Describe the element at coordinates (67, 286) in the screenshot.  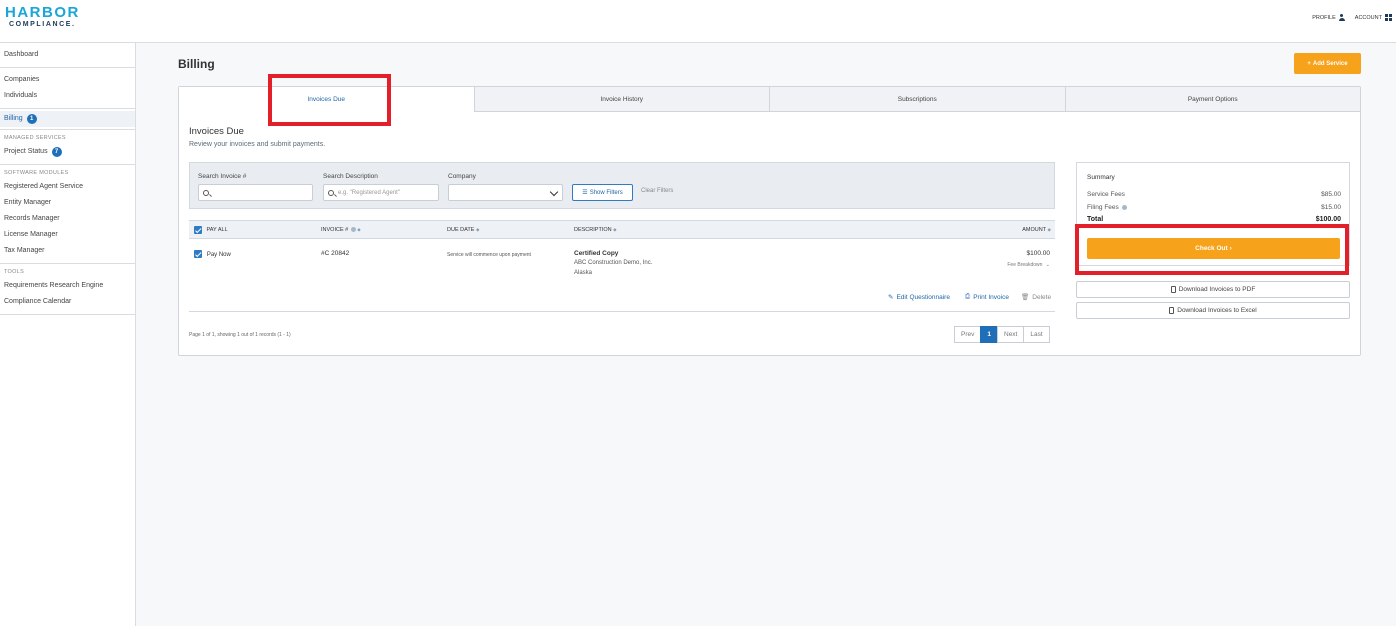
I see `sidebar-item-requirements: Requirements Research Engine` at that location.